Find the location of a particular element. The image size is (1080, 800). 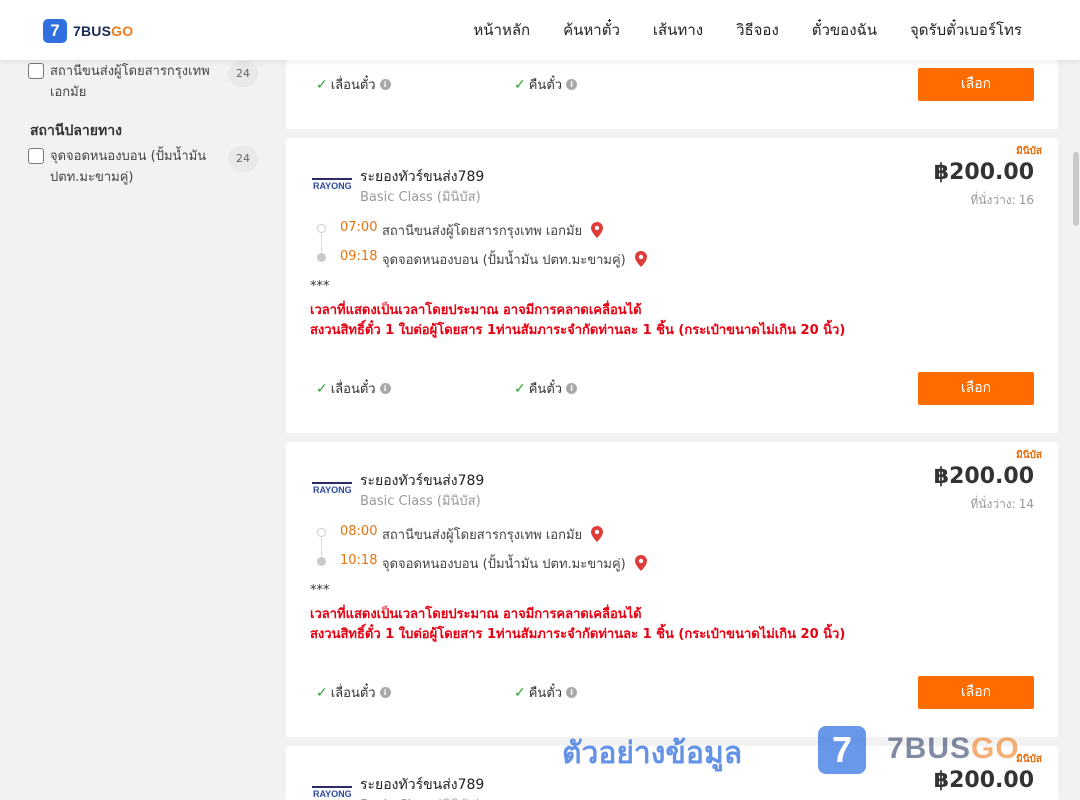

nav-ticket-points: จุดรับตั๋วเบอร์โทร is located at coordinates (966, 30).